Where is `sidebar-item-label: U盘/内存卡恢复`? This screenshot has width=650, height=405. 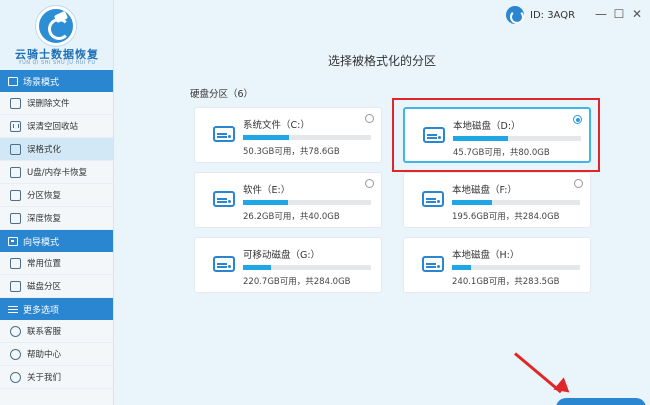 sidebar-item-label: U盘/内存卡恢复 is located at coordinates (57, 173).